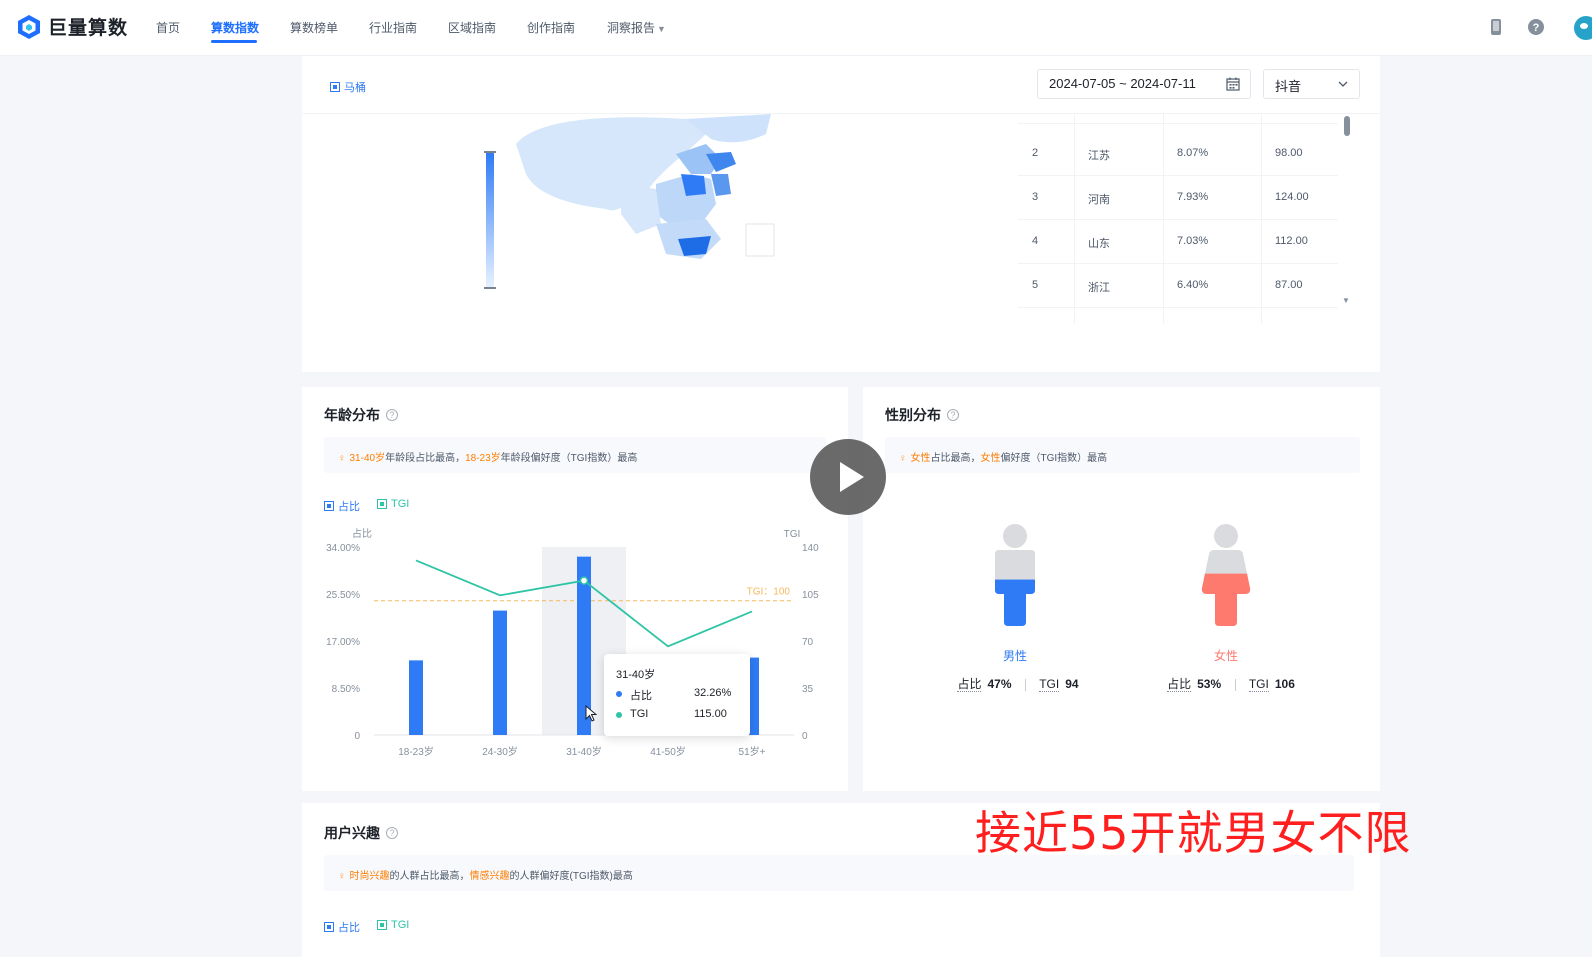 The image size is (1592, 957). I want to click on china-heat-map, so click(656, 219).